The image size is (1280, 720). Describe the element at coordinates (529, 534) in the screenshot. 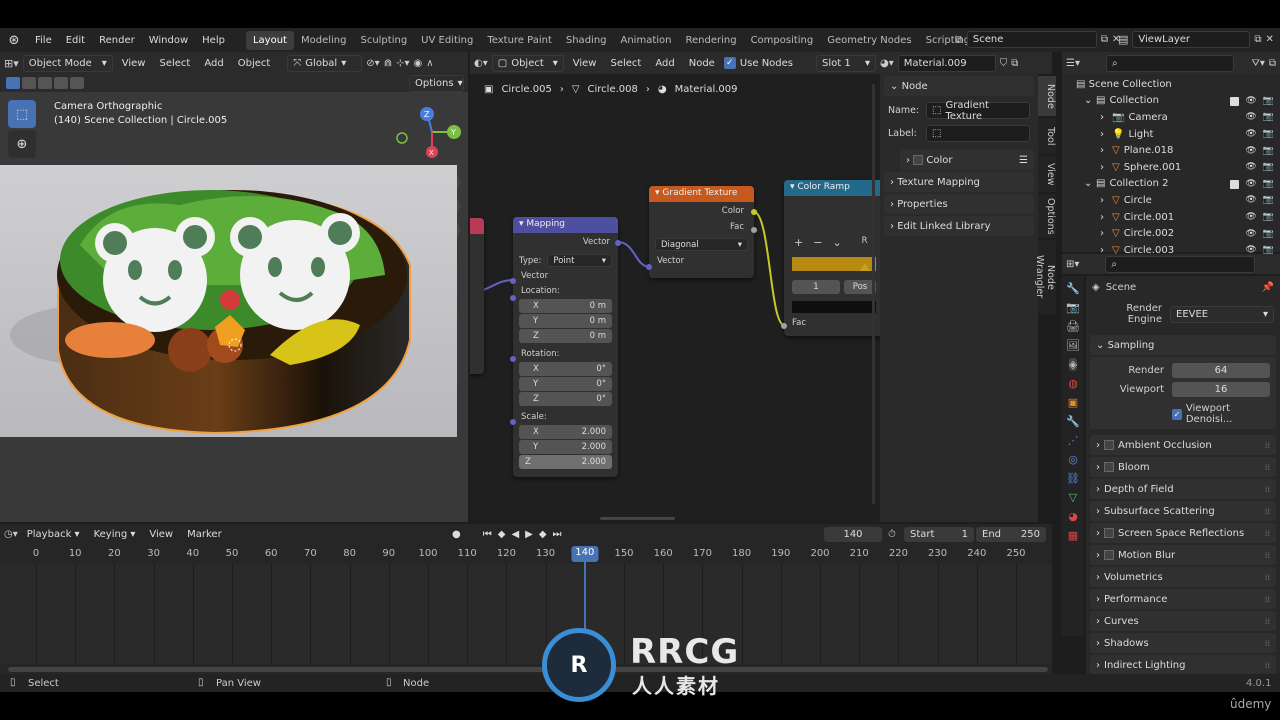

I see `play-icon: ▶` at that location.